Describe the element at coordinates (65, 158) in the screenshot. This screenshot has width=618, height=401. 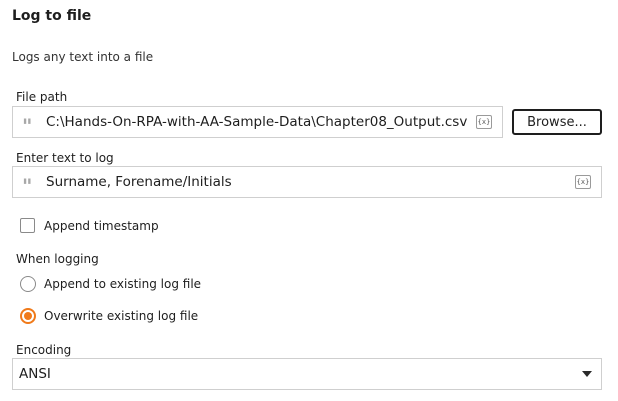
I see `text-to-log-label: Enter text to log` at that location.